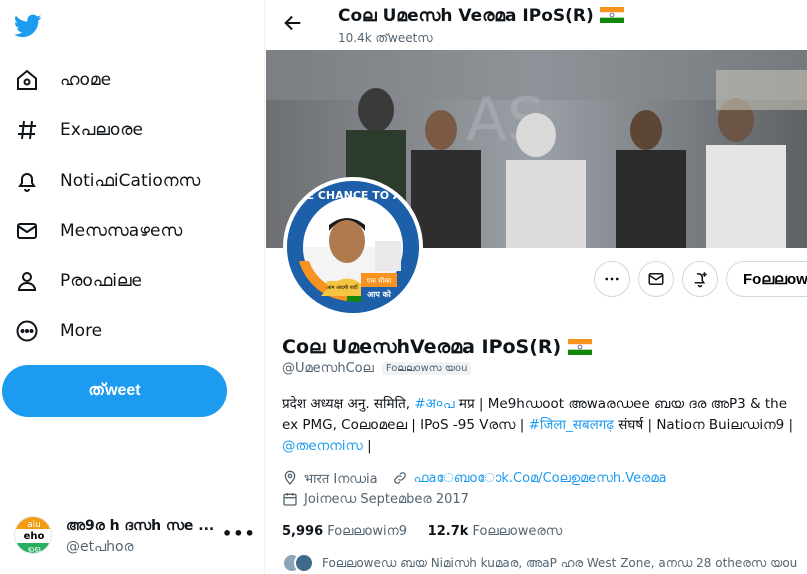 The width and height of the screenshot is (807, 574). Describe the element at coordinates (27, 130) in the screenshot. I see `hashtag-icon` at that location.